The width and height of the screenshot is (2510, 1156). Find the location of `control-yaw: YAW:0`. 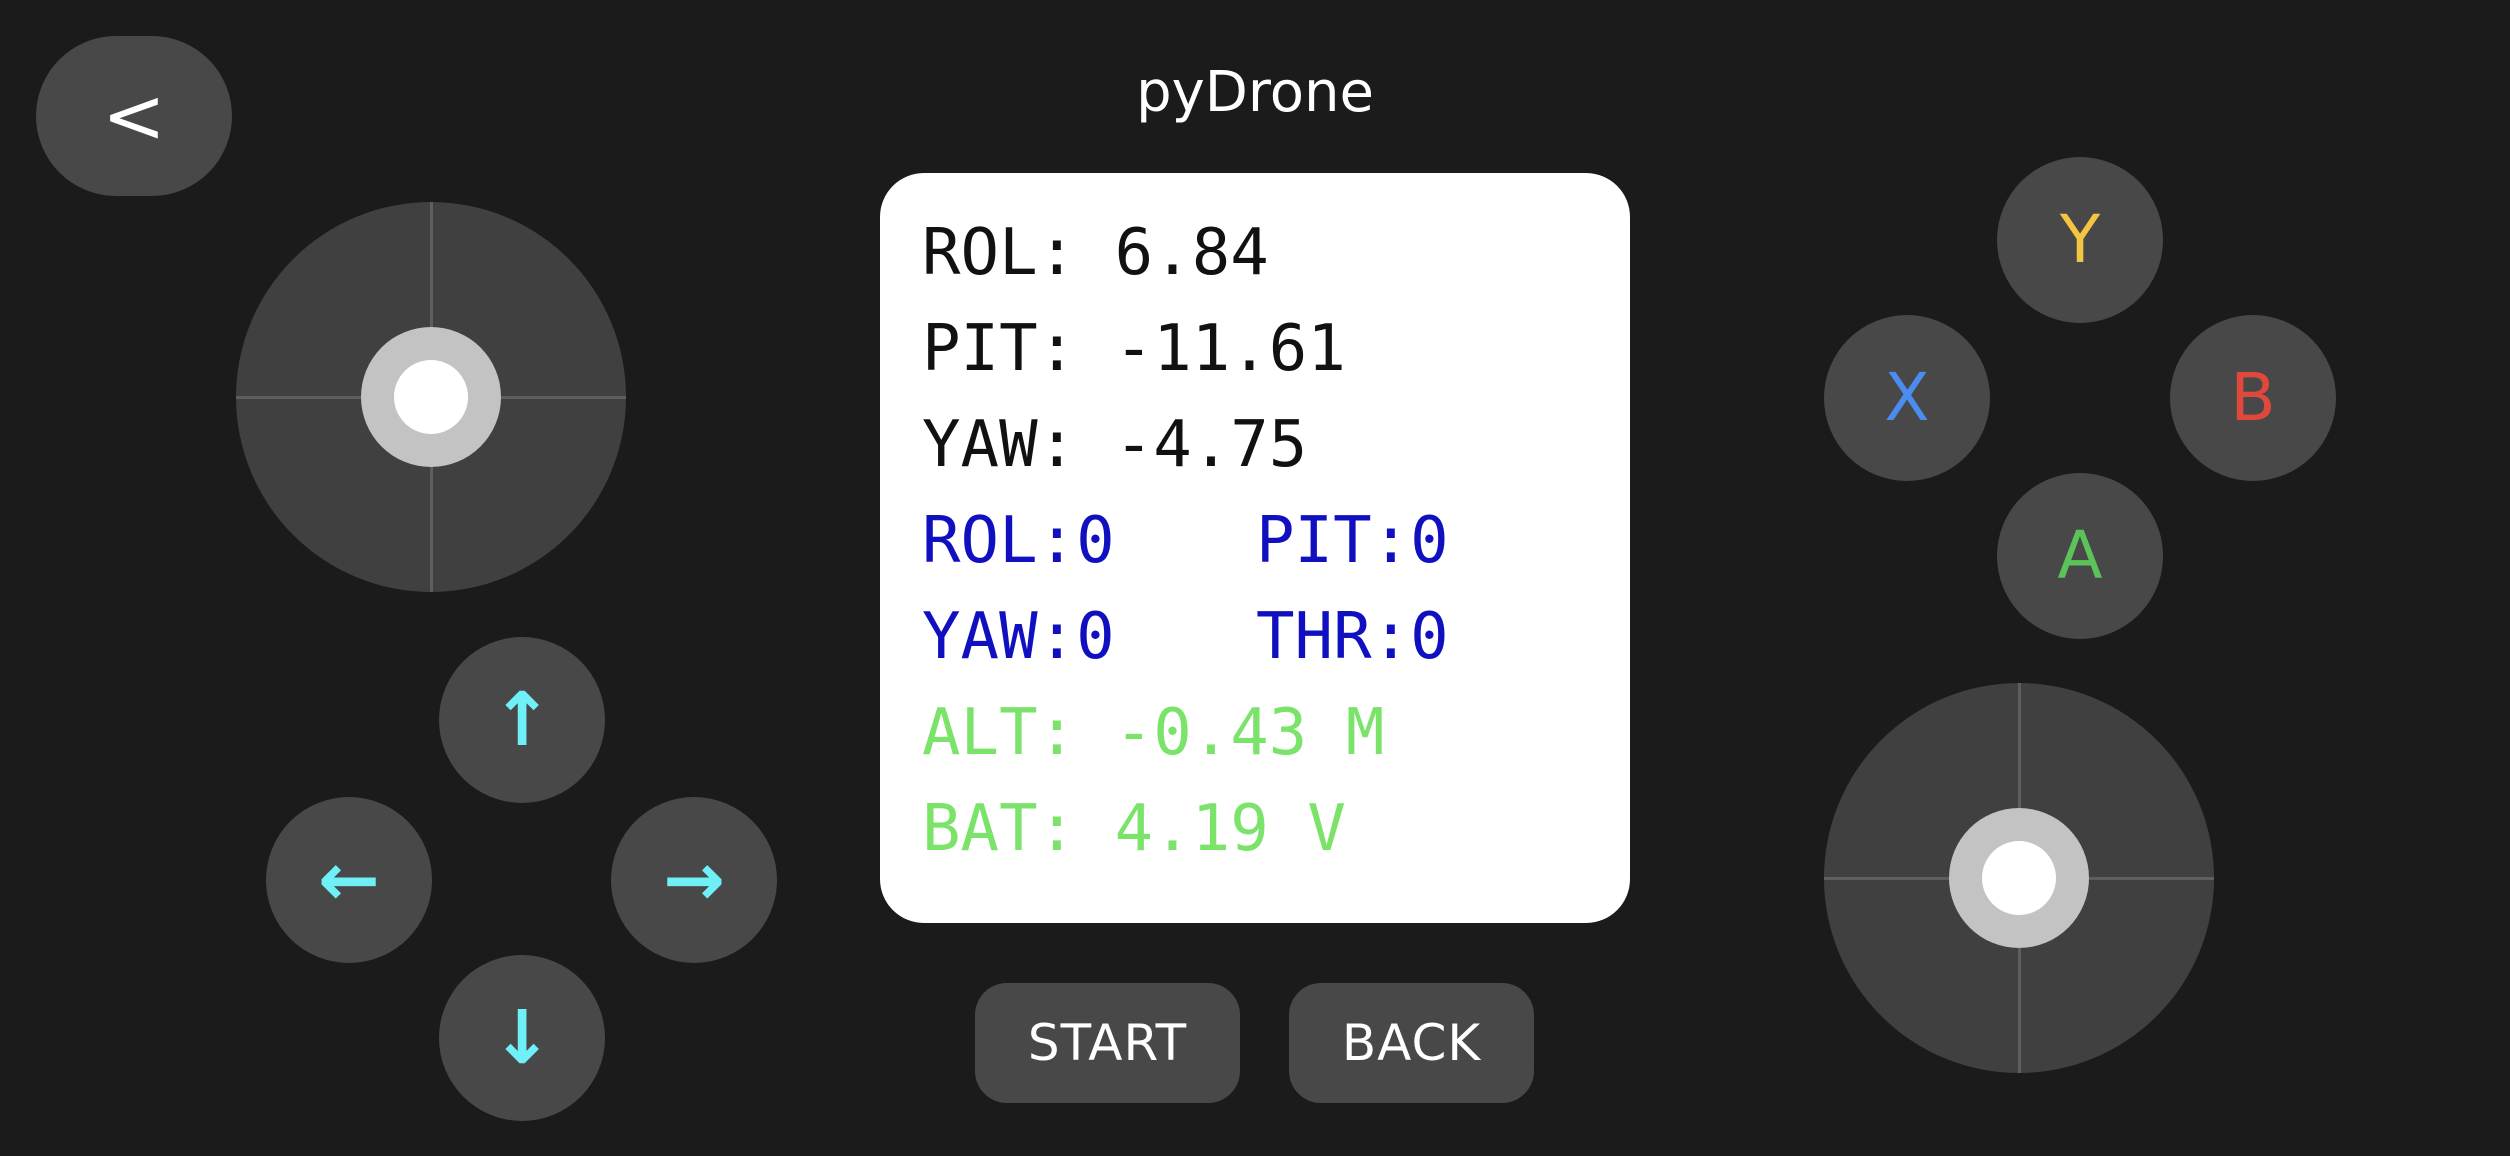

control-yaw: YAW:0 is located at coordinates (1018, 637).